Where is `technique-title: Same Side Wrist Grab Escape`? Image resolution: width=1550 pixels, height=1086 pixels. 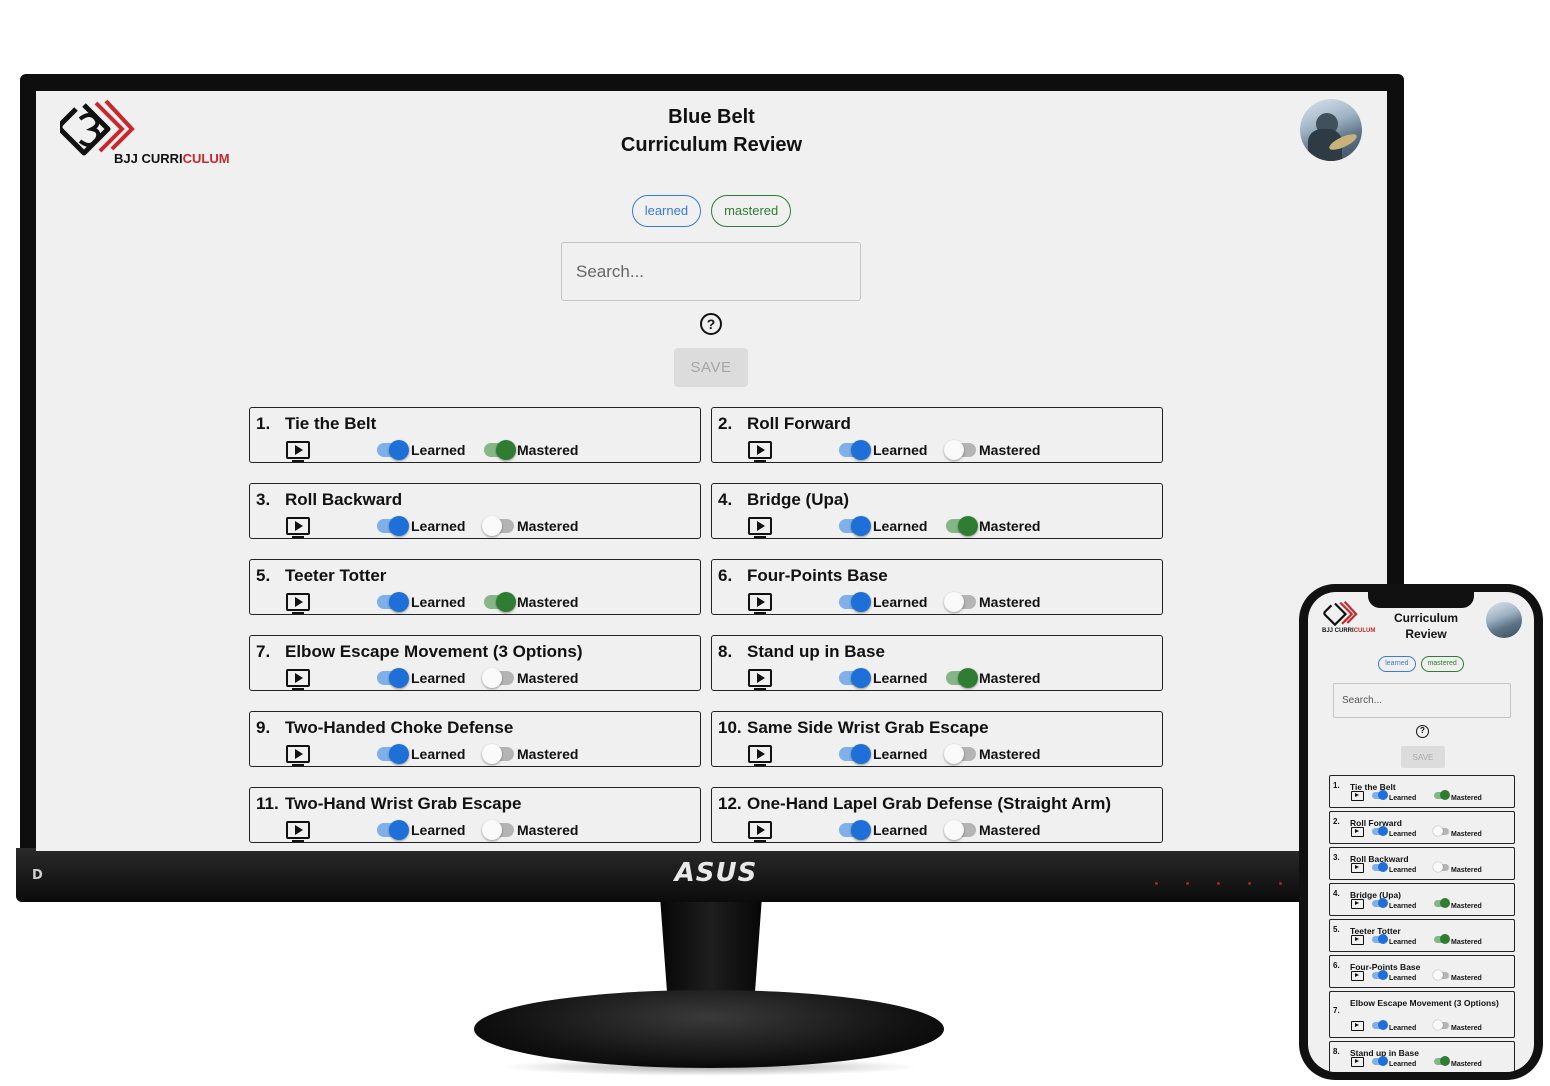
technique-title: Same Side Wrist Grab Escape is located at coordinates (868, 727).